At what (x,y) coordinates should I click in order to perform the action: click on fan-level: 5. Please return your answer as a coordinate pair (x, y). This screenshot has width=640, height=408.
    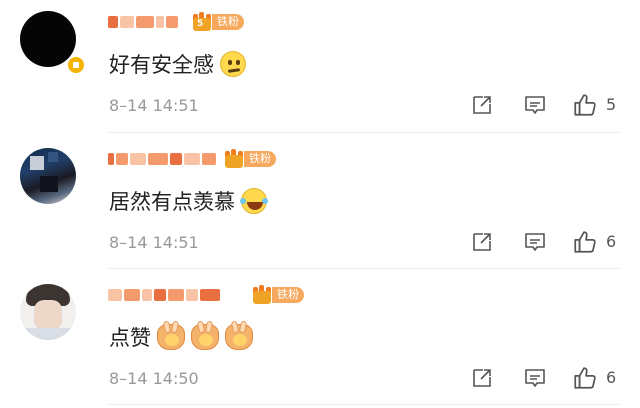
    Looking at the image, I should click on (200, 24).